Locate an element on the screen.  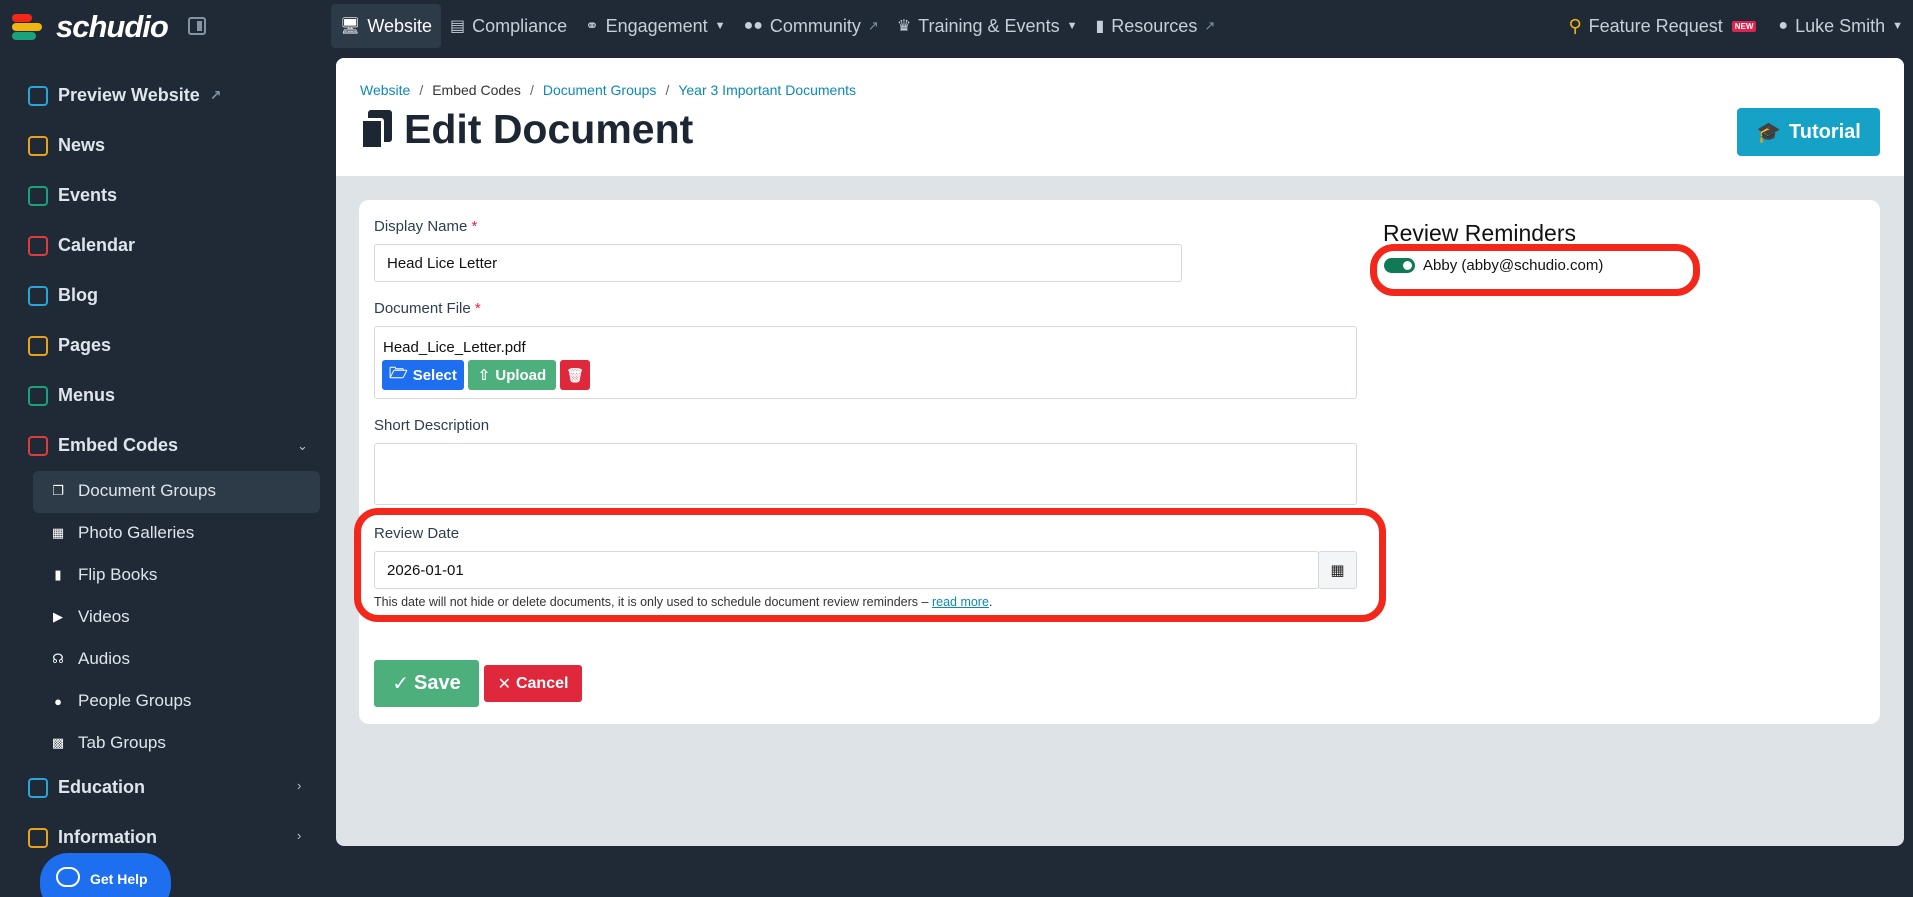
book-icon: ▮ is located at coordinates (58, 574).